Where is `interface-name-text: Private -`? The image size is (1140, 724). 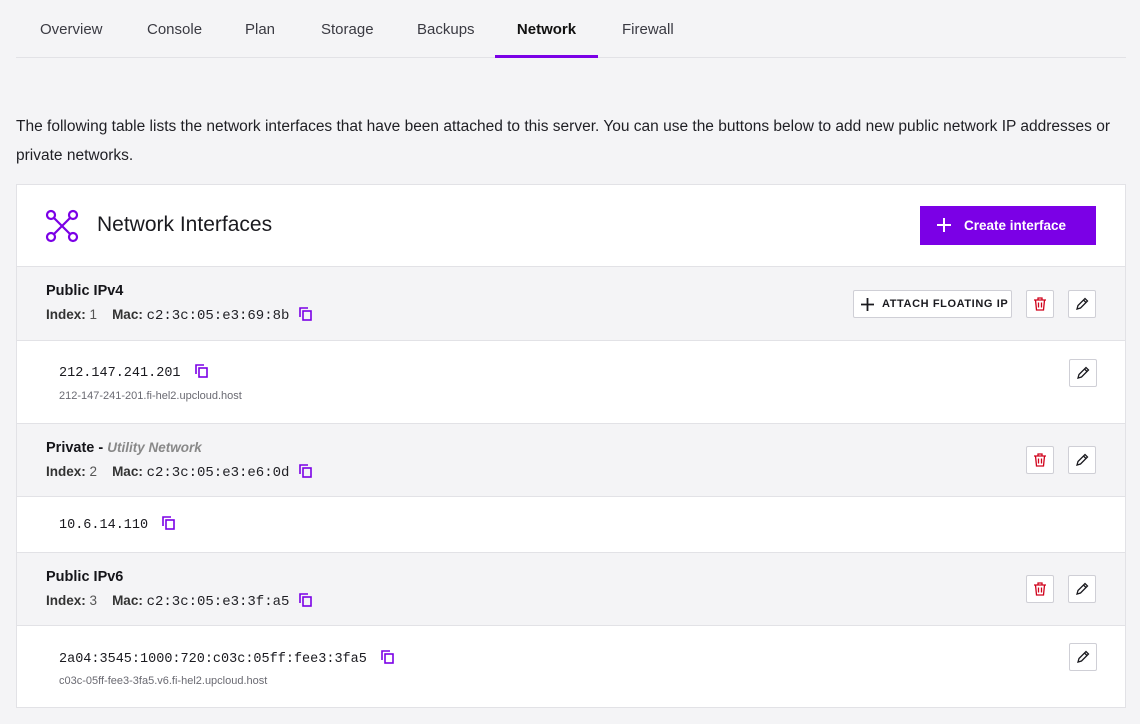
interface-name-text: Private - is located at coordinates (77, 448).